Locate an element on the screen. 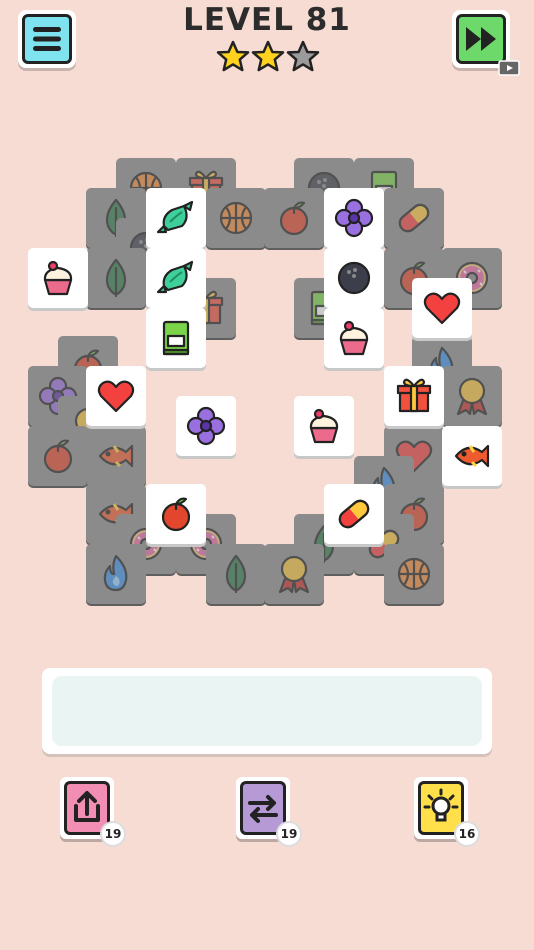 The width and height of the screenshot is (534, 950). bowling-ball-icon is located at coordinates (354, 278).